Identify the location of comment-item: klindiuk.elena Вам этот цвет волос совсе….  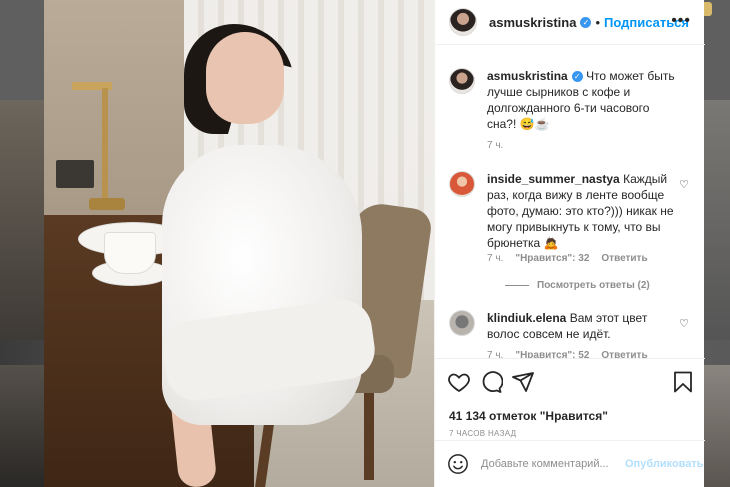
(572, 326).